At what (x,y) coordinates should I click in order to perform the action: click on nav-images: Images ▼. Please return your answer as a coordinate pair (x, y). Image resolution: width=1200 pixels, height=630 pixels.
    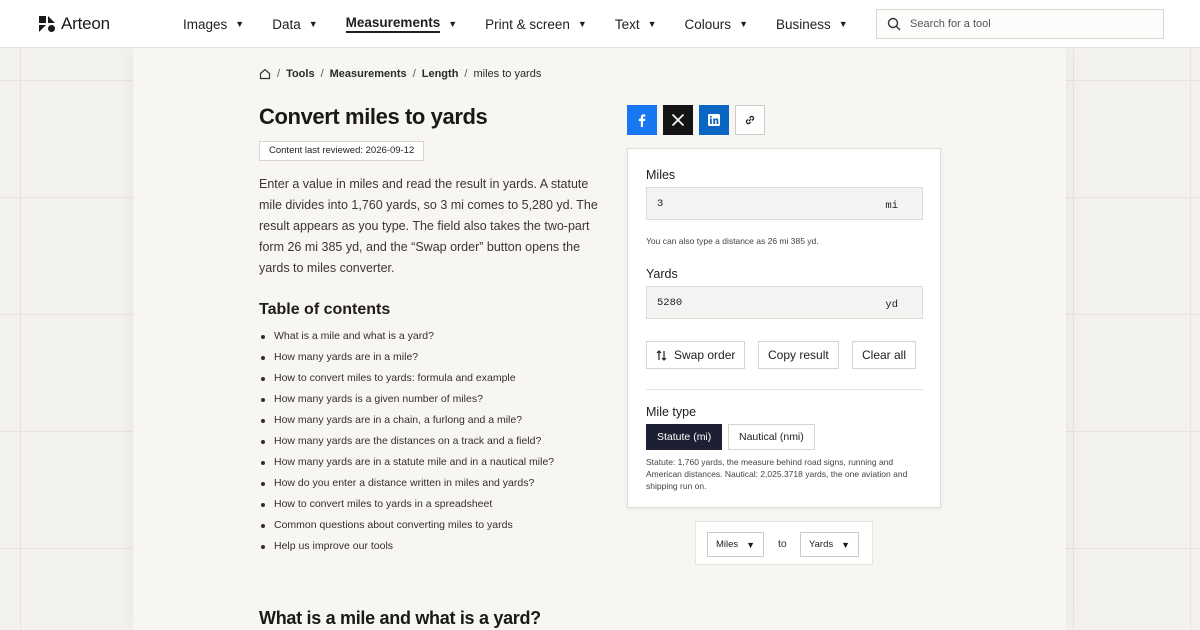
    Looking at the image, I should click on (213, 24).